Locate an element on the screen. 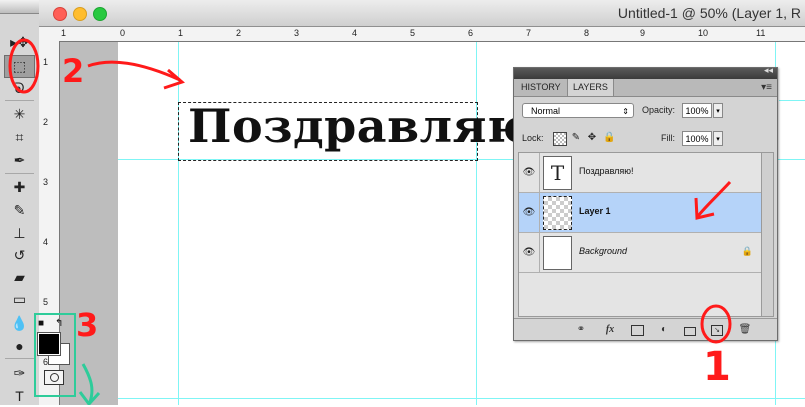  fill-input: 100% is located at coordinates (697, 138).